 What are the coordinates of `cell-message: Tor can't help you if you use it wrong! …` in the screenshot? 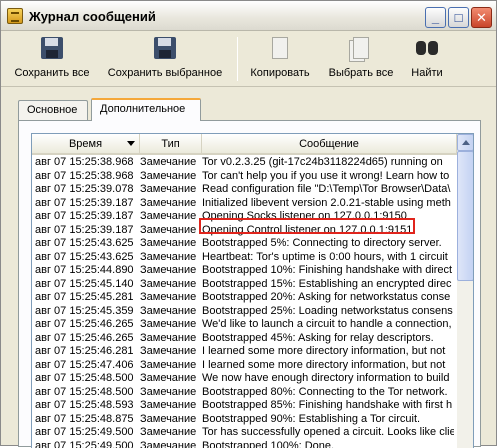 It's located at (328, 177).